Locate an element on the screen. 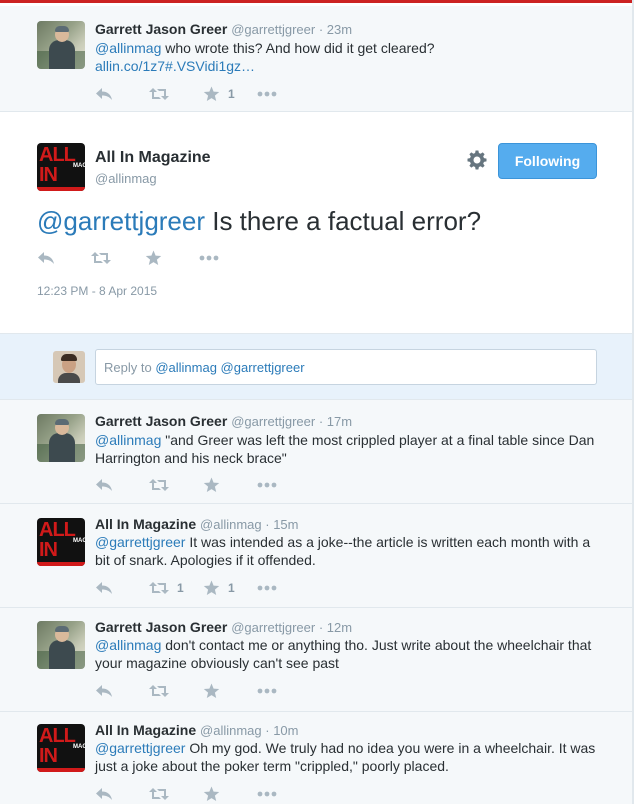 This screenshot has width=634, height=804. reply-input: Reply to @allinmag @garrettjgreer is located at coordinates (346, 367).